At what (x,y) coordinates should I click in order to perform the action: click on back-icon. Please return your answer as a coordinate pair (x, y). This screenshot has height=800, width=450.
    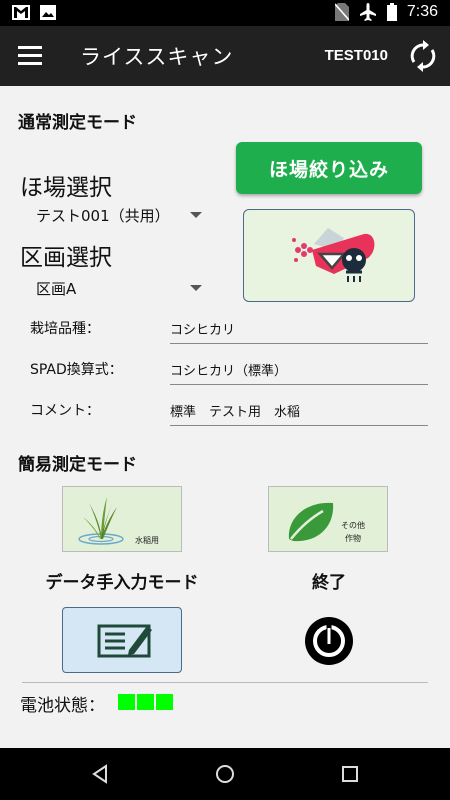
    Looking at the image, I should click on (100, 774).